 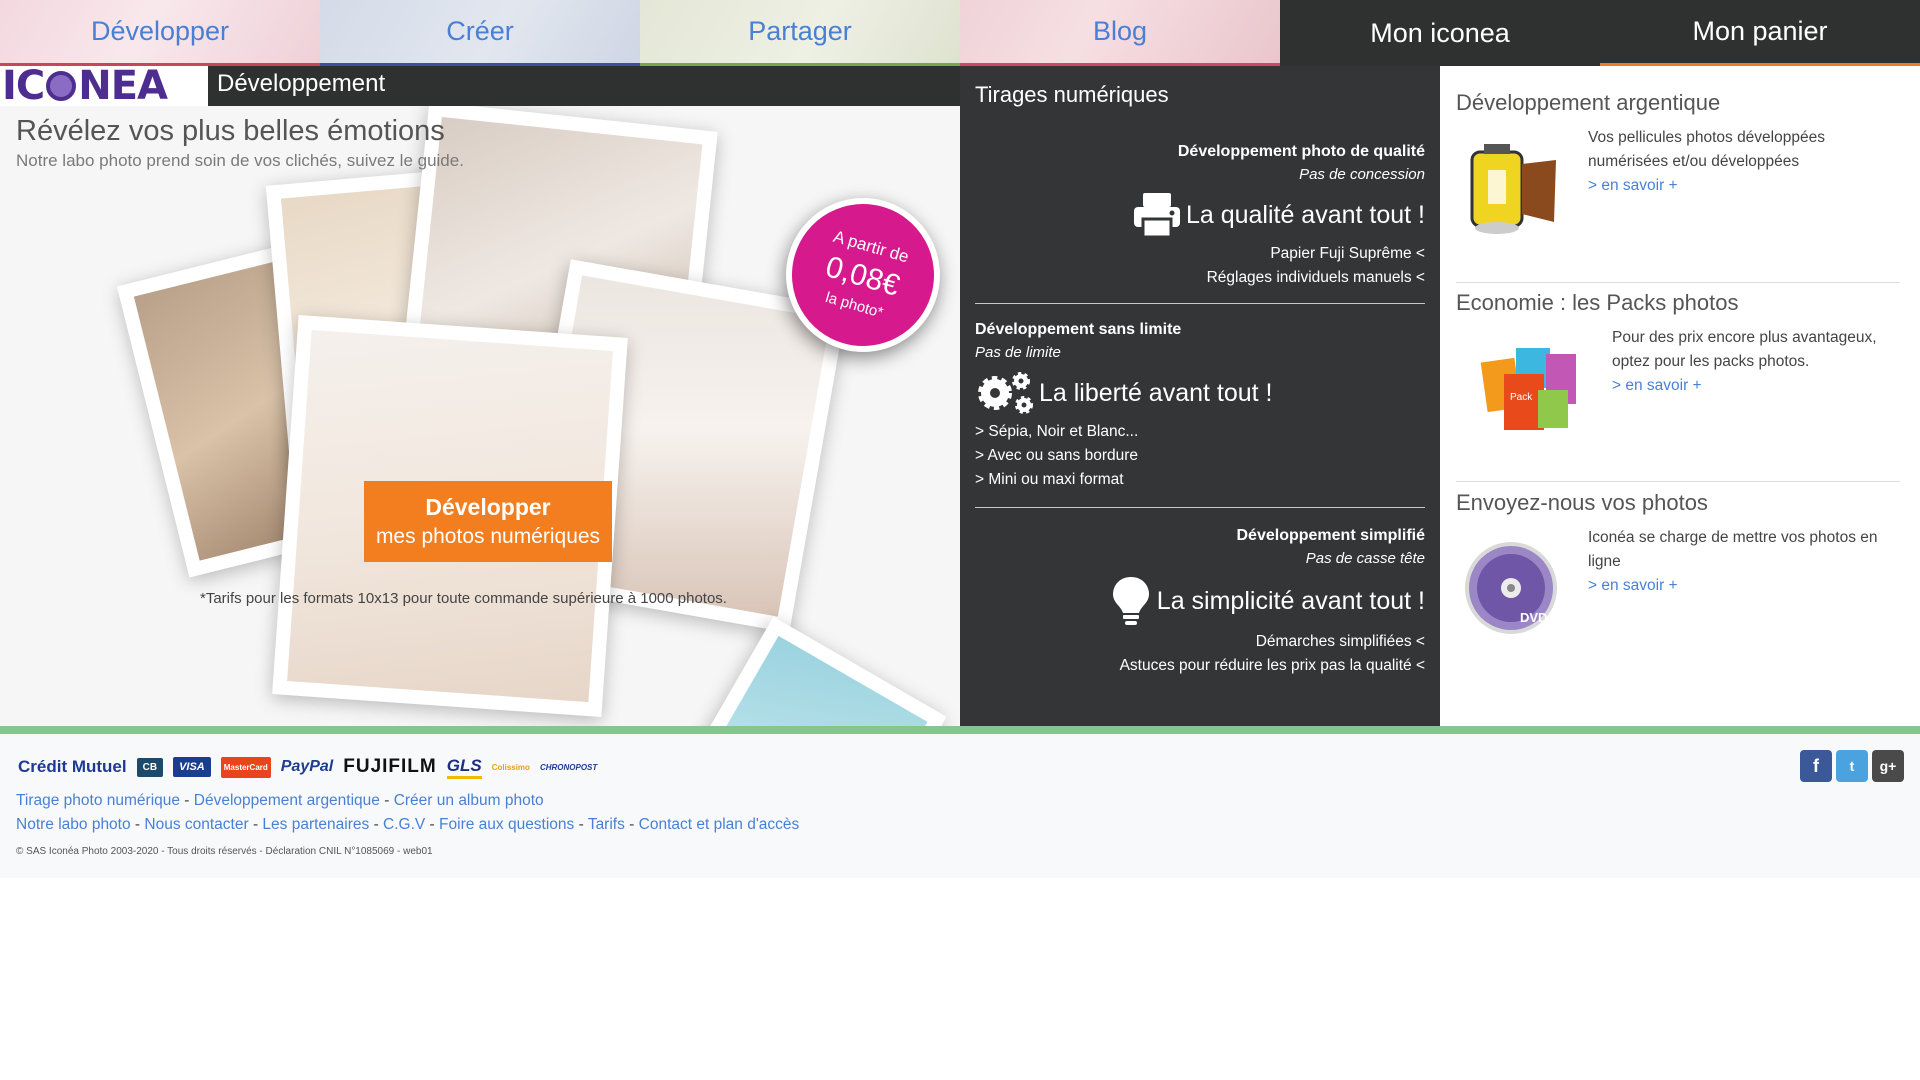 What do you see at coordinates (488, 521) in the screenshot?
I see `develop-photos-button: Développer mes photos numériques` at bounding box center [488, 521].